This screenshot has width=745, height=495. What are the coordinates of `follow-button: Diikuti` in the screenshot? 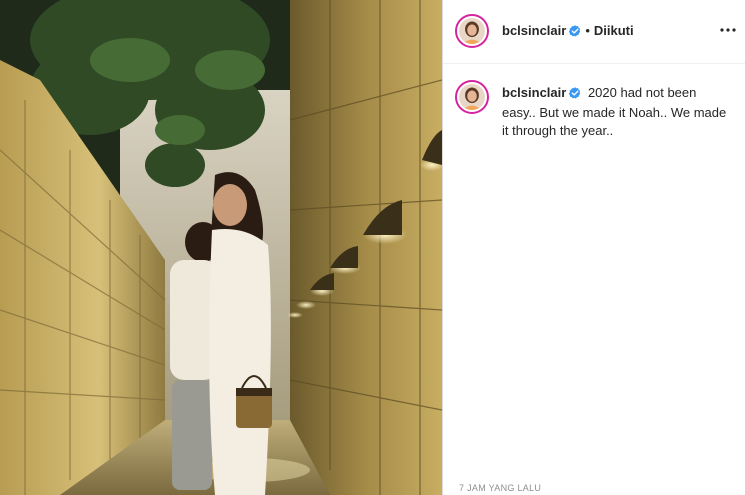 It's located at (614, 30).